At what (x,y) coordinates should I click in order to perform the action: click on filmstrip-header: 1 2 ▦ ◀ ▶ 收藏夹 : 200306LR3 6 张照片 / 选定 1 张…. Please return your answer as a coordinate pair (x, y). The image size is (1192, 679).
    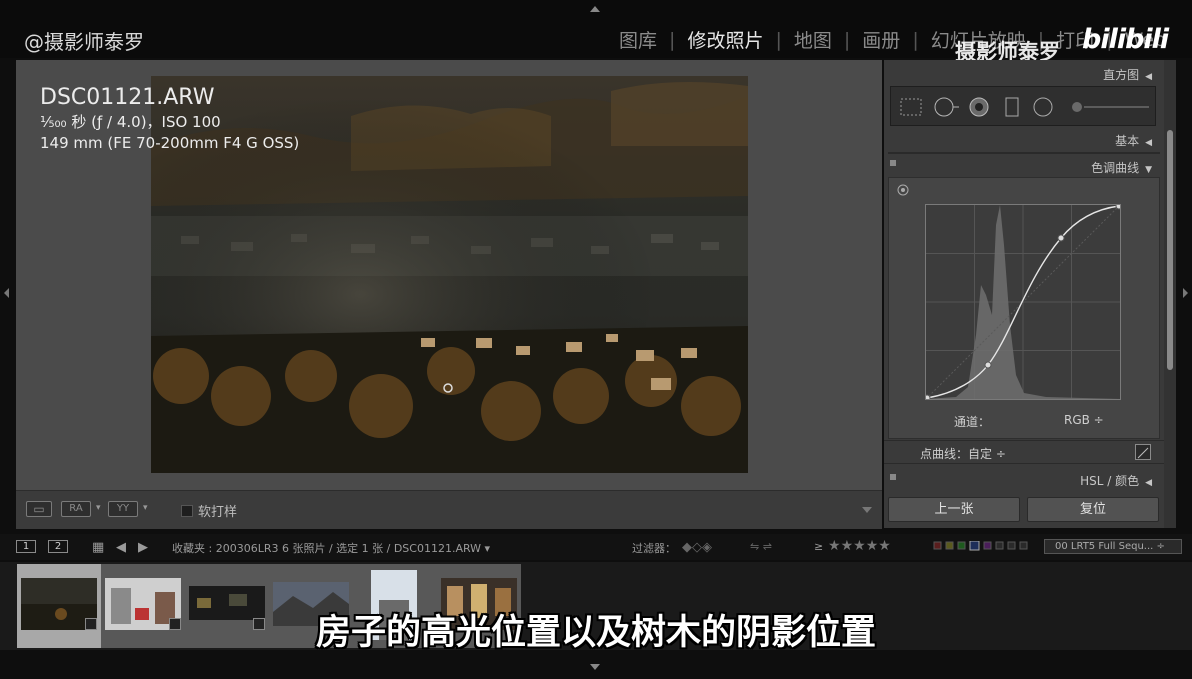
    Looking at the image, I should click on (596, 547).